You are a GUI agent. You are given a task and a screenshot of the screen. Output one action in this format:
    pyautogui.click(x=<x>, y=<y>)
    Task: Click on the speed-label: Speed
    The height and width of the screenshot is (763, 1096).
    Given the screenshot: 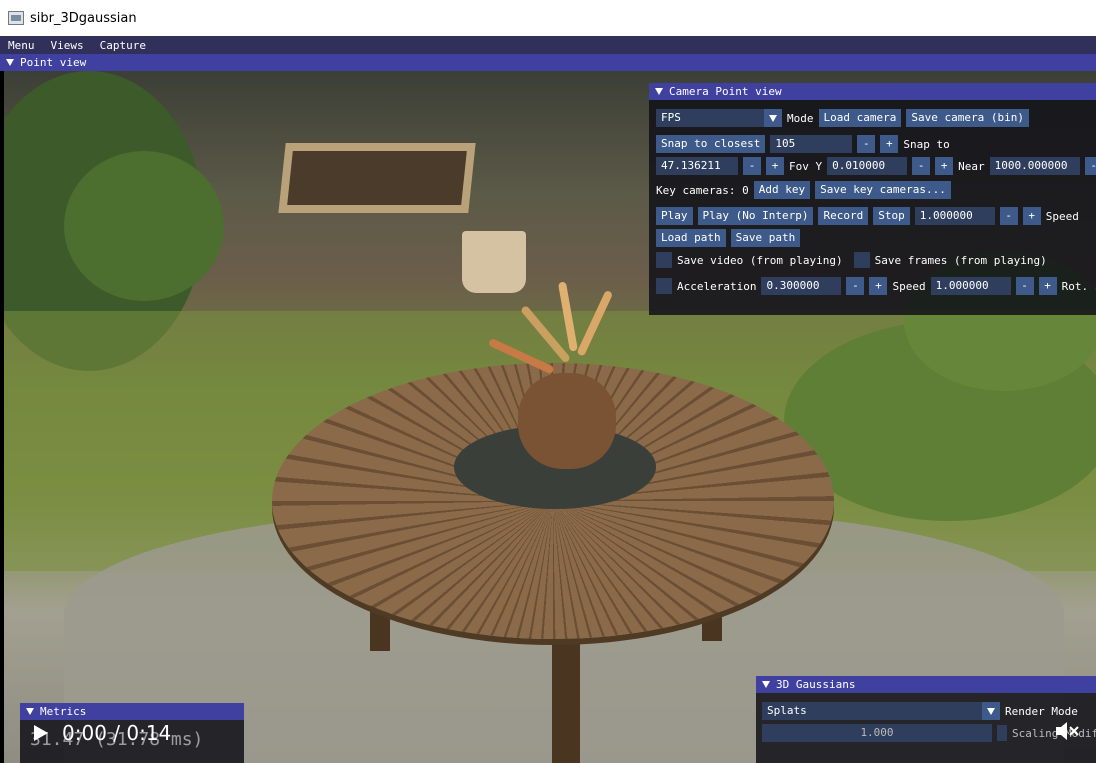 What is the action you would take?
    pyautogui.click(x=1062, y=216)
    